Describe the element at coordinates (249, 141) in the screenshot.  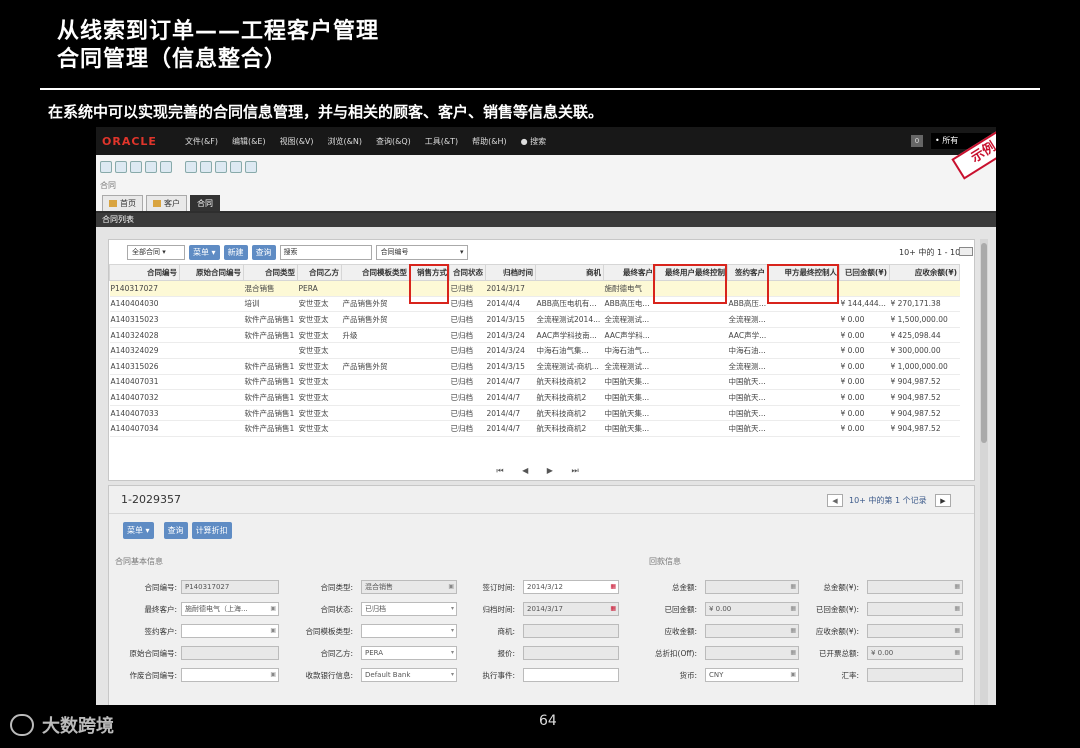
I see `menu-edit: 编辑(&E)` at that location.